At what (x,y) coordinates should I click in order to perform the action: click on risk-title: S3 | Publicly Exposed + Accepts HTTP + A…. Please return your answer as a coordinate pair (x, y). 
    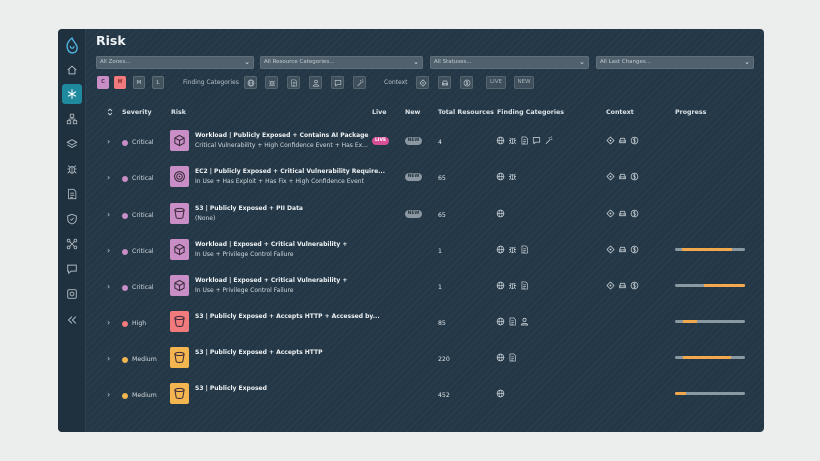
    Looking at the image, I should click on (287, 316).